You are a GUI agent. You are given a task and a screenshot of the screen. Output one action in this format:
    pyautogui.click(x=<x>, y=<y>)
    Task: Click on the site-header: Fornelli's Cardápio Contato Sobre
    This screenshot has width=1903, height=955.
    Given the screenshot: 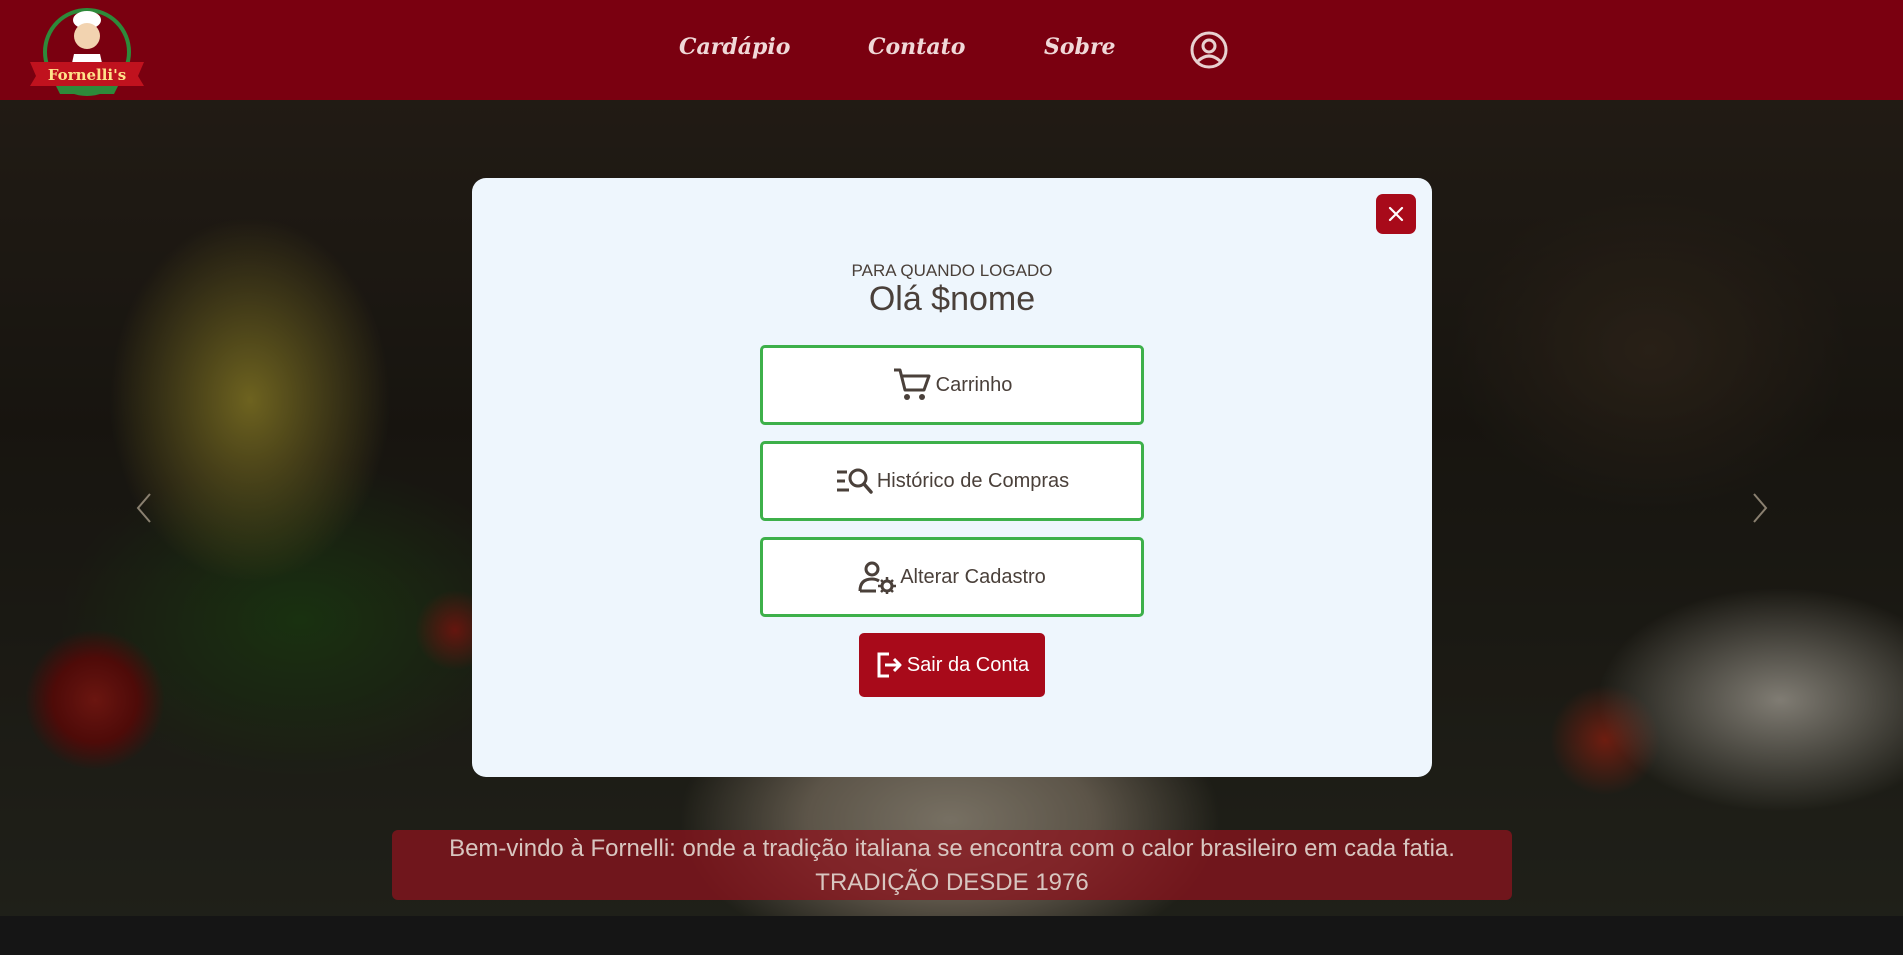 What is the action you would take?
    pyautogui.click(x=951, y=50)
    